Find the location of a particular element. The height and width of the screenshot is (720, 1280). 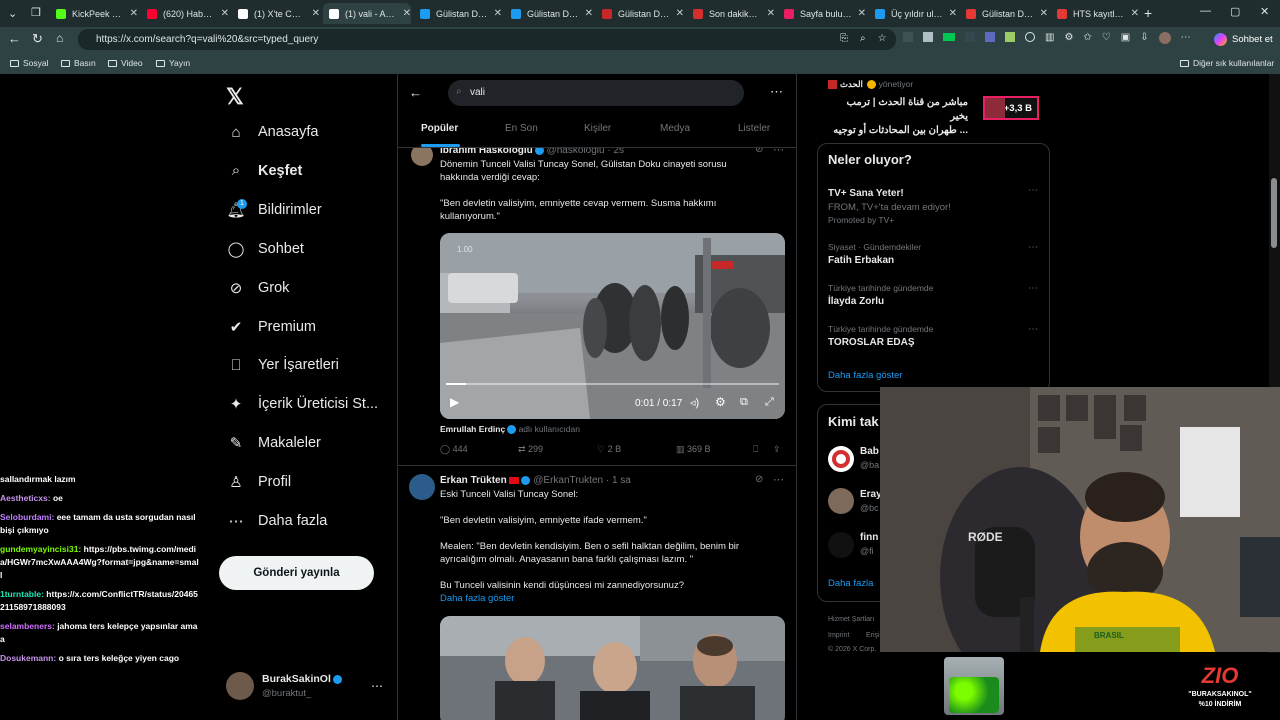

favorite-star-icon: ☆ is located at coordinates (882, 38).